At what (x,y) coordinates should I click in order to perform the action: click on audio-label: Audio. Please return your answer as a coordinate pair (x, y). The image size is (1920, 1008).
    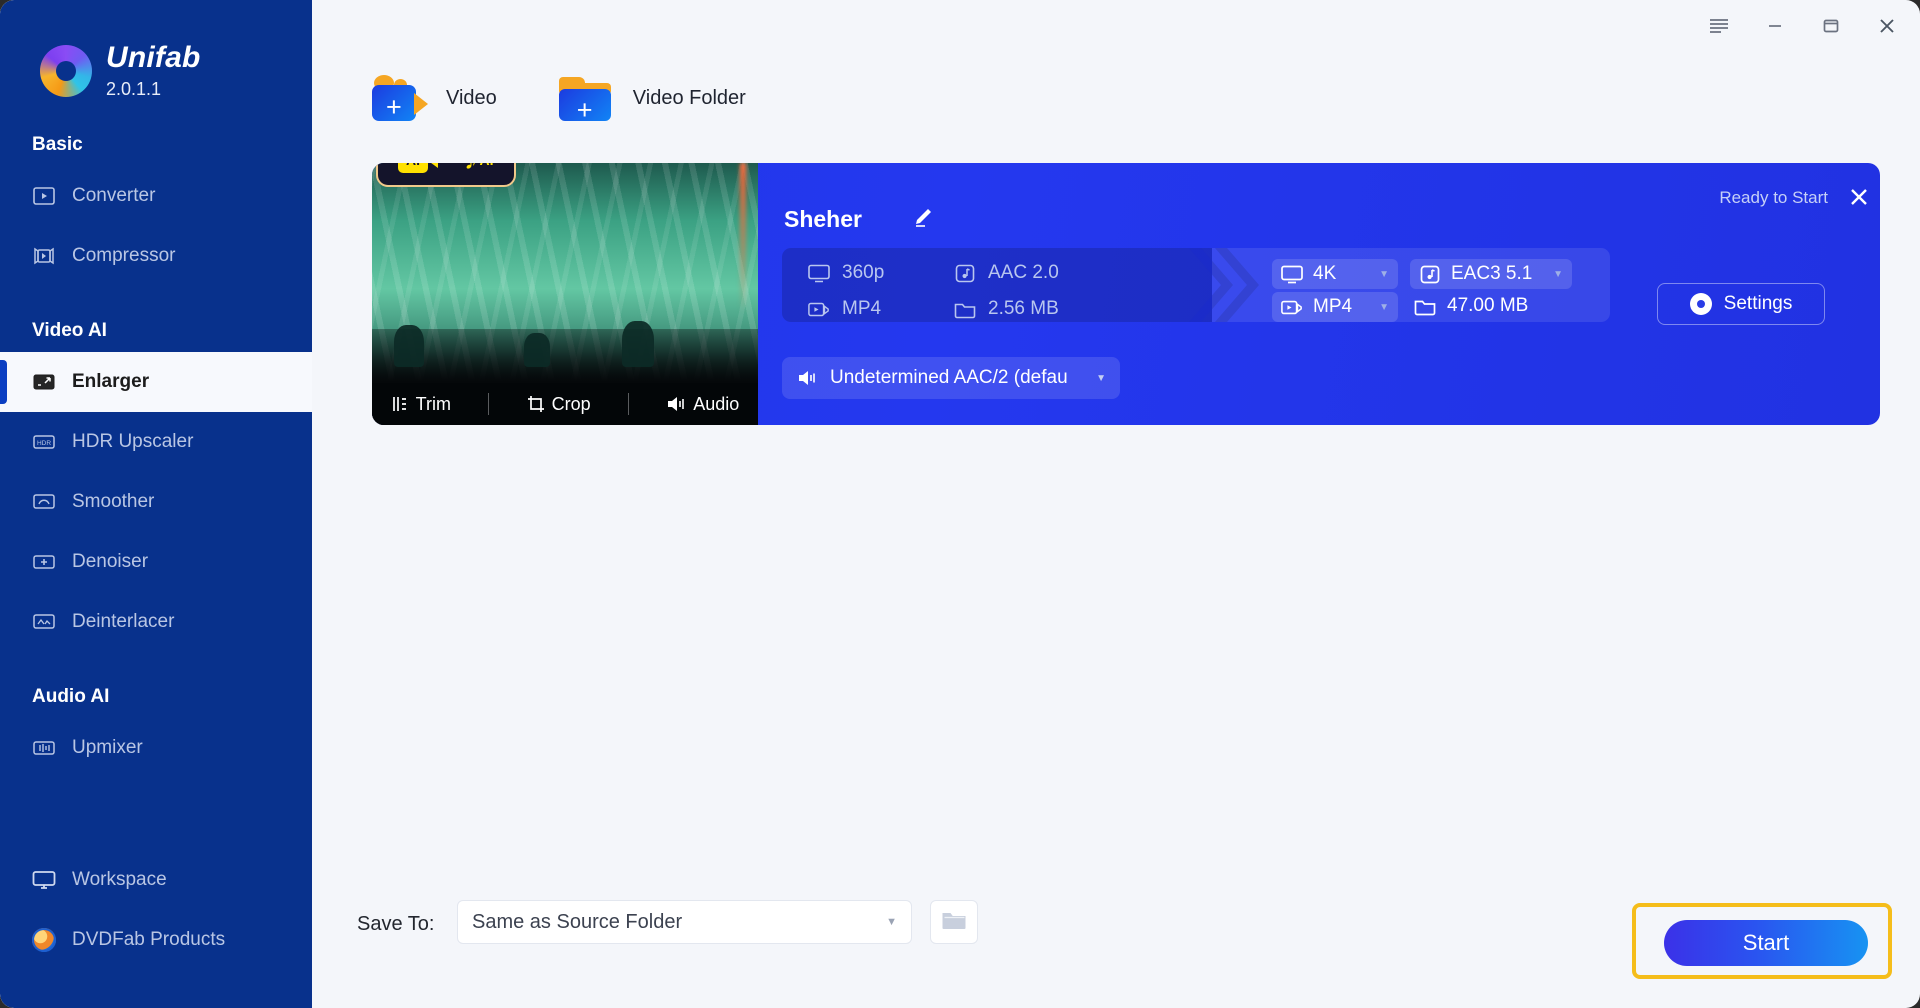
    Looking at the image, I should click on (716, 403).